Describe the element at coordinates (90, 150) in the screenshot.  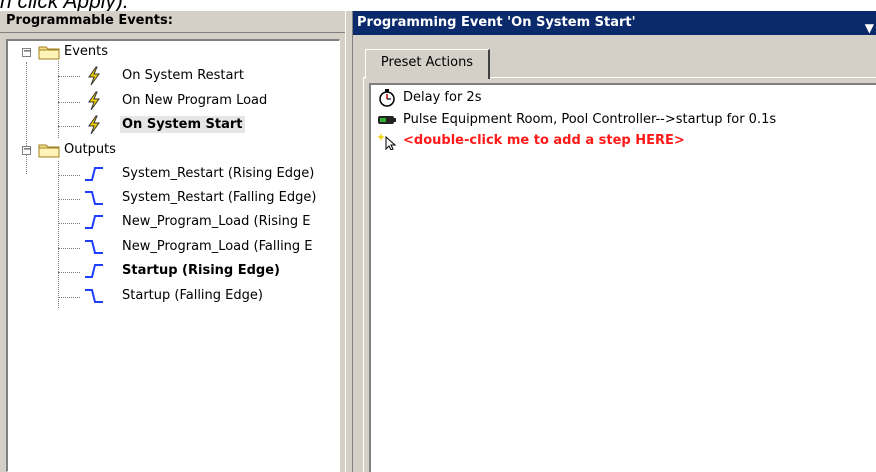
I see `tree-item-outputs-folder: Outputs` at that location.